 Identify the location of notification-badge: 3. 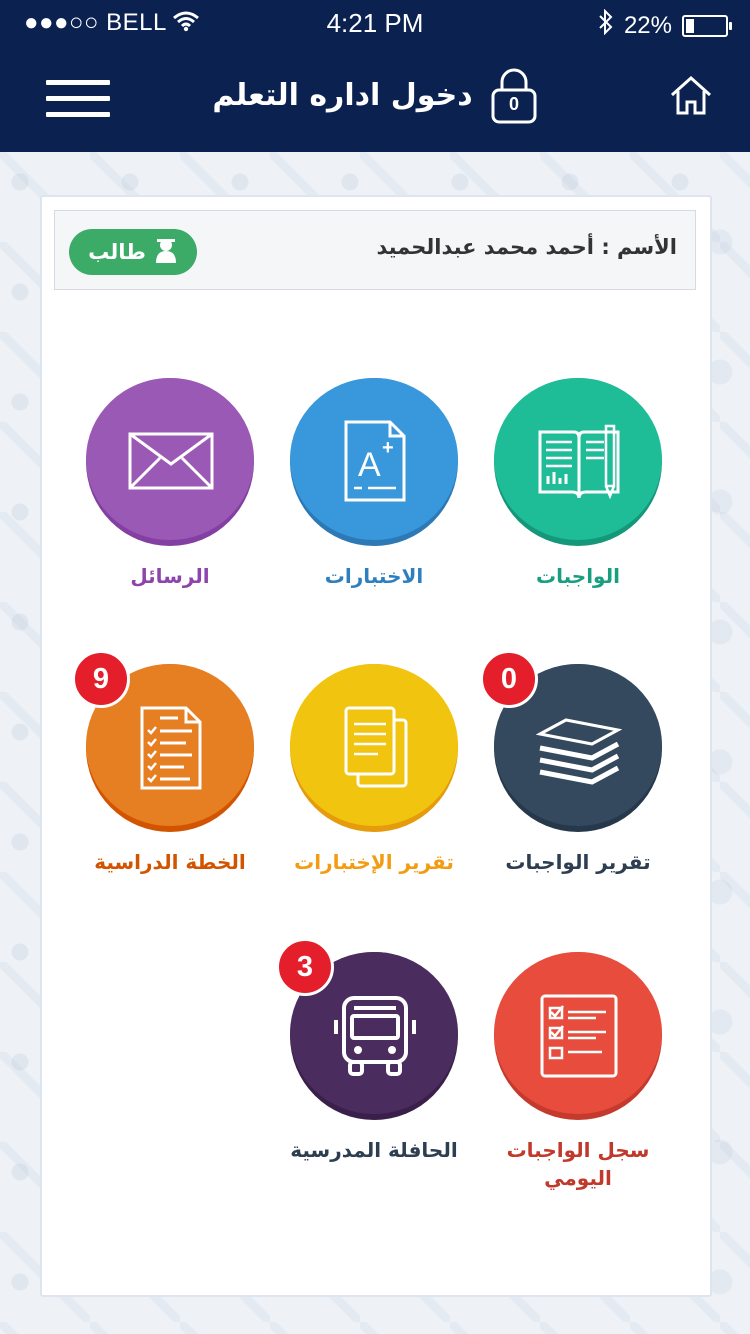
(305, 967).